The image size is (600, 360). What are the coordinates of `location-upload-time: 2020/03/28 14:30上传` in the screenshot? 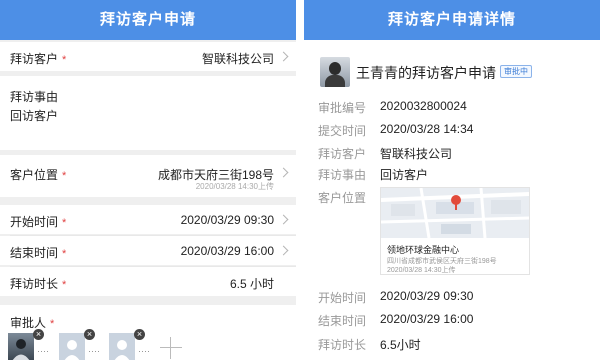 It's located at (234, 186).